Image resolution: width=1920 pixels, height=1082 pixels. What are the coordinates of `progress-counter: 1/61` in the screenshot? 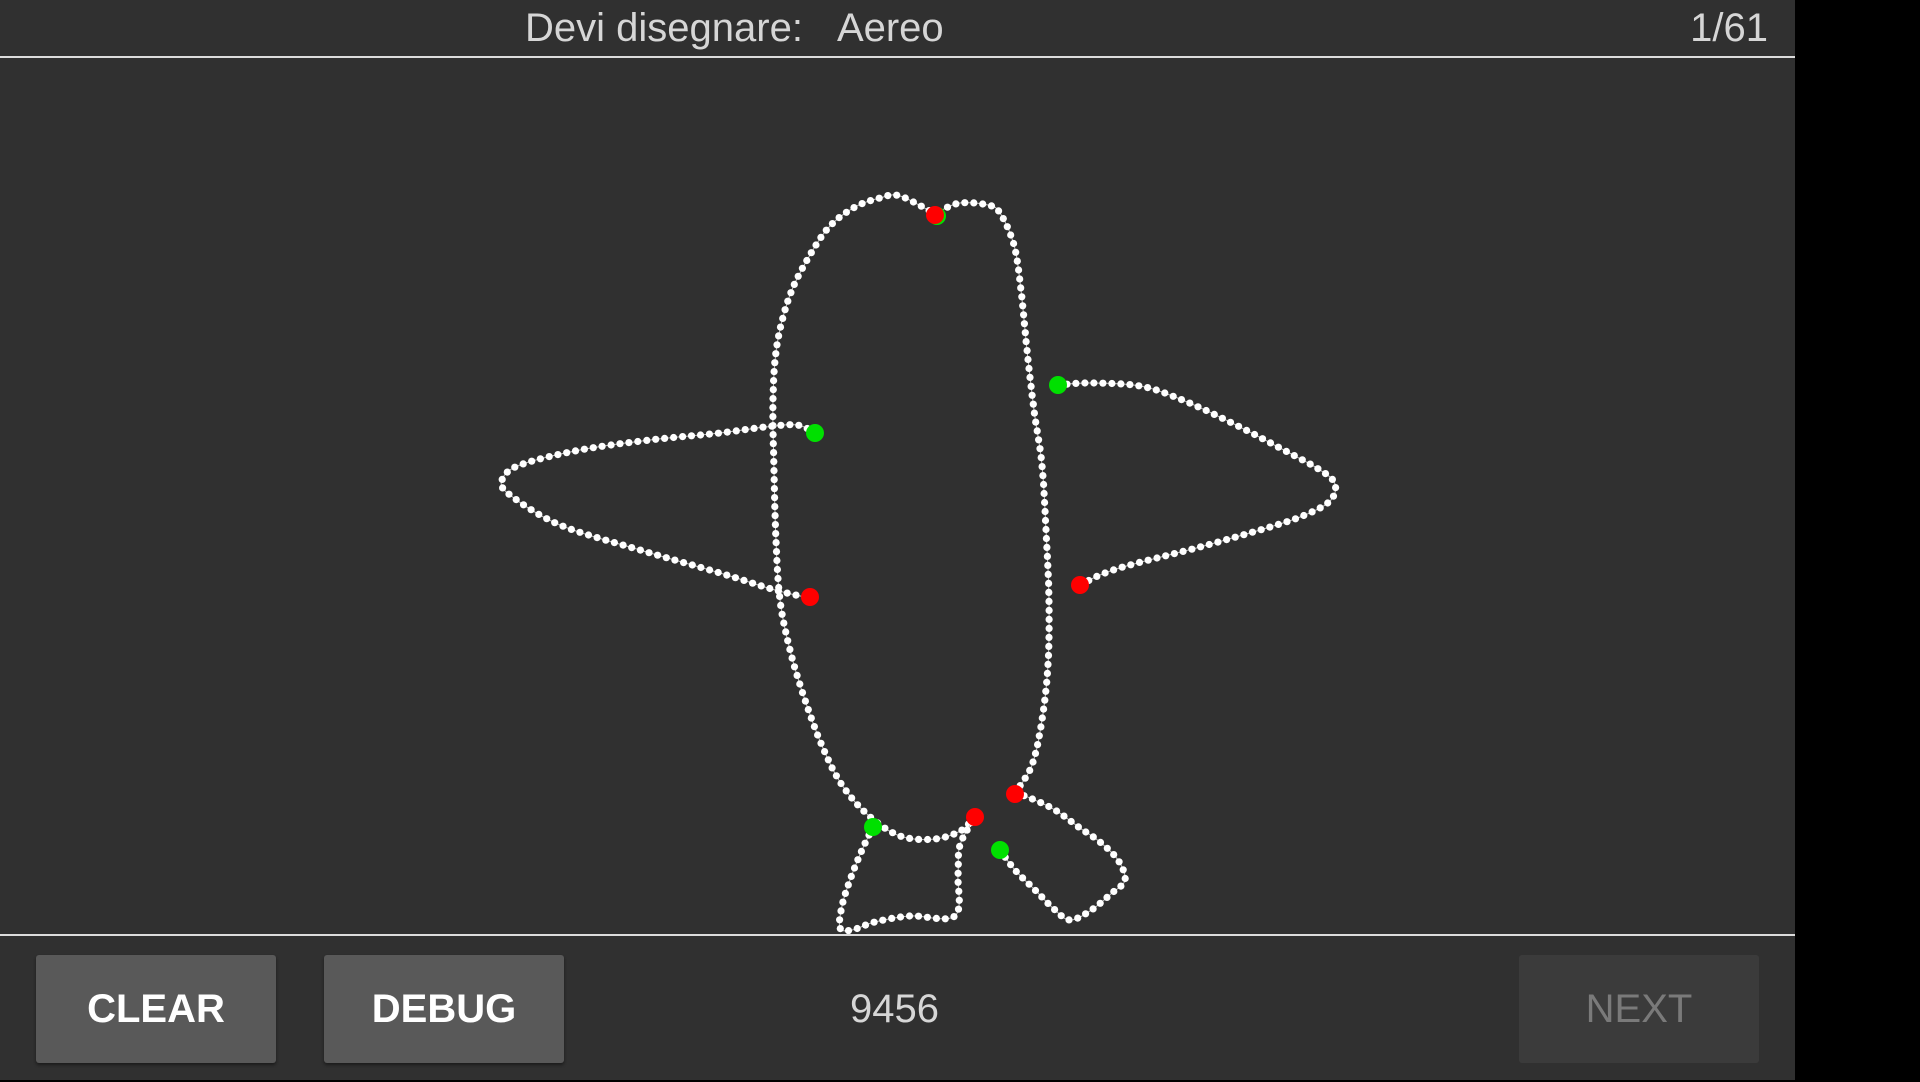 It's located at (1729, 28).